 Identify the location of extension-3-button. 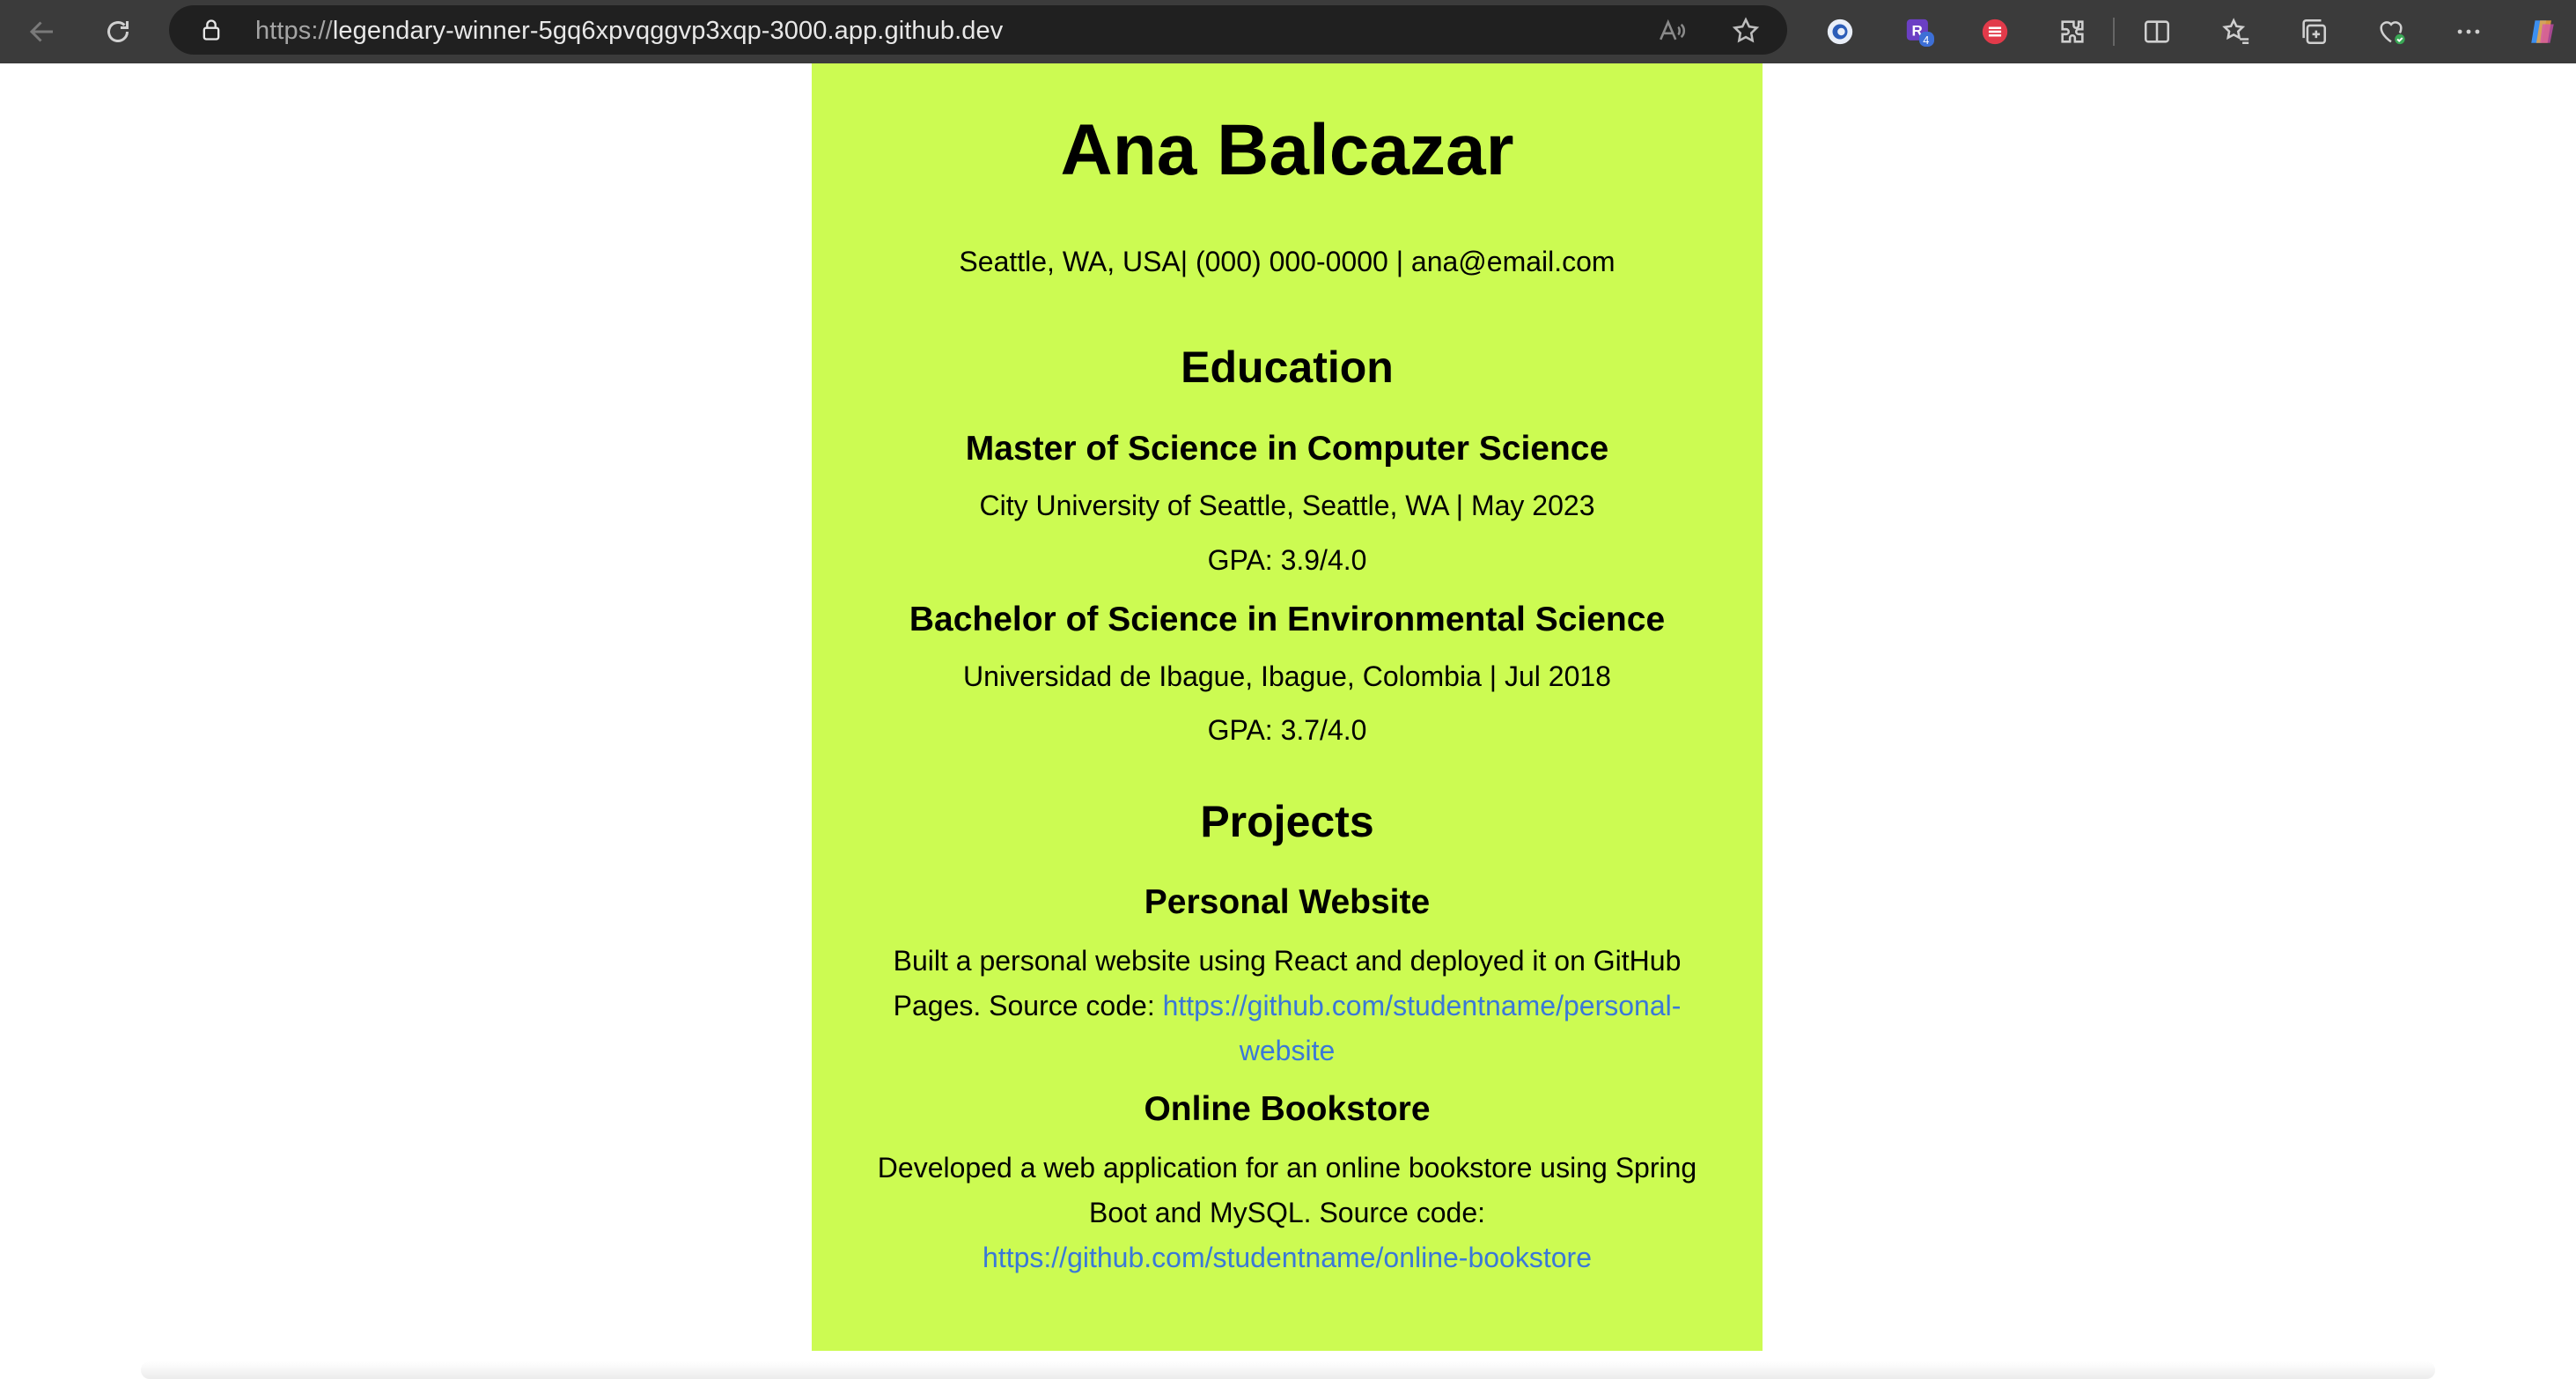
(1995, 31).